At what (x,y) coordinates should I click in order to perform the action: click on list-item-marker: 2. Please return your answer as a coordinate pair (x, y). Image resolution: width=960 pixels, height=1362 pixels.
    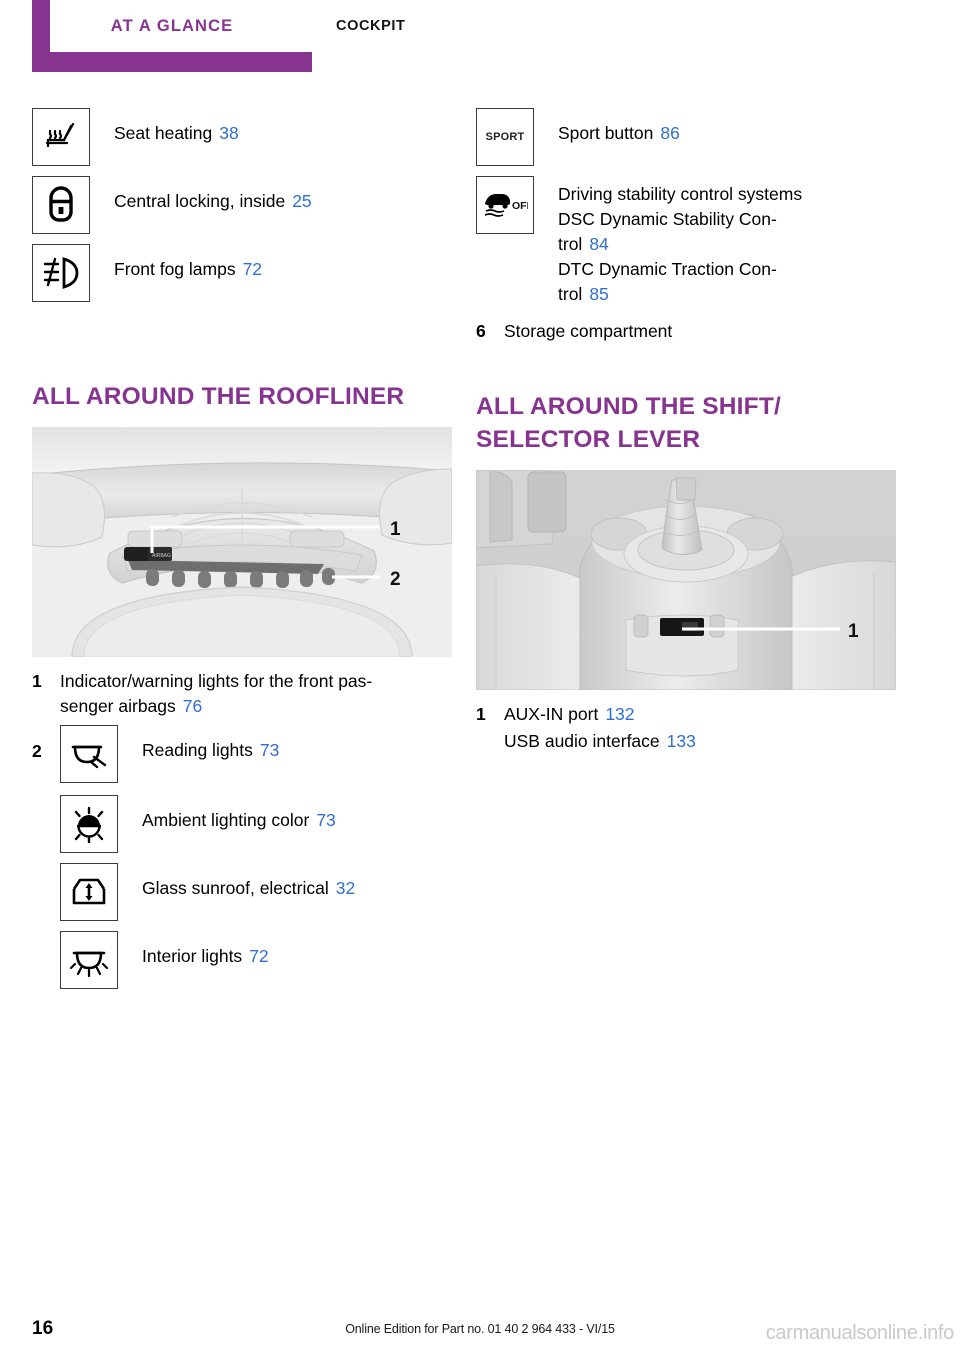
    Looking at the image, I should click on (37, 751).